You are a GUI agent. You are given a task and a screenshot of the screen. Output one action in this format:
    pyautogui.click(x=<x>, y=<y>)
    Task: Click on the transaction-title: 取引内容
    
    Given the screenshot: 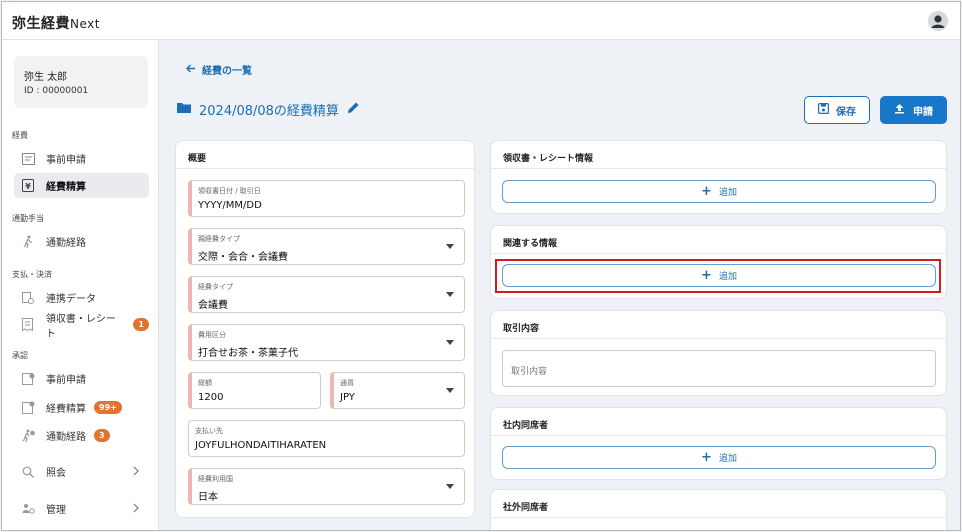 What is the action you would take?
    pyautogui.click(x=521, y=329)
    